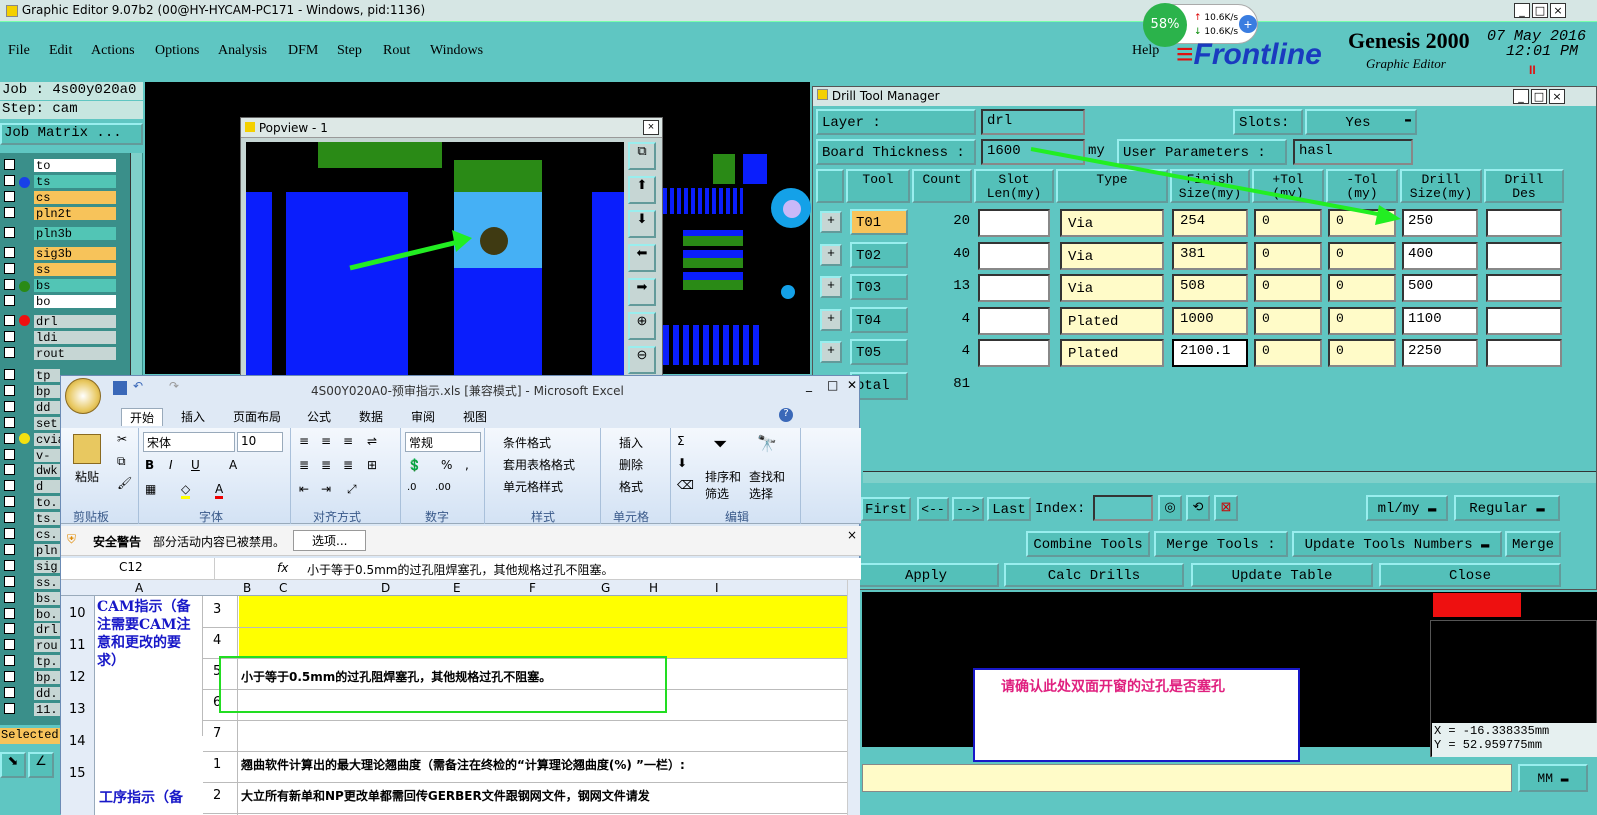 This screenshot has height=815, width=1597. Describe the element at coordinates (139, 588) in the screenshot. I see `column-header-A: A` at that location.